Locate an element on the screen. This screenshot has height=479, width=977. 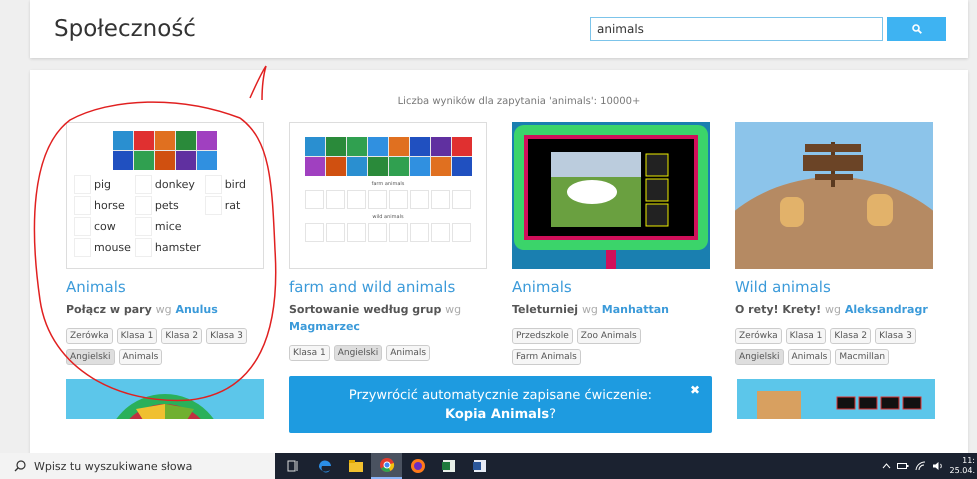
taskbar-search: Wpisz tu wyszukiwane słowa is located at coordinates (137, 466).